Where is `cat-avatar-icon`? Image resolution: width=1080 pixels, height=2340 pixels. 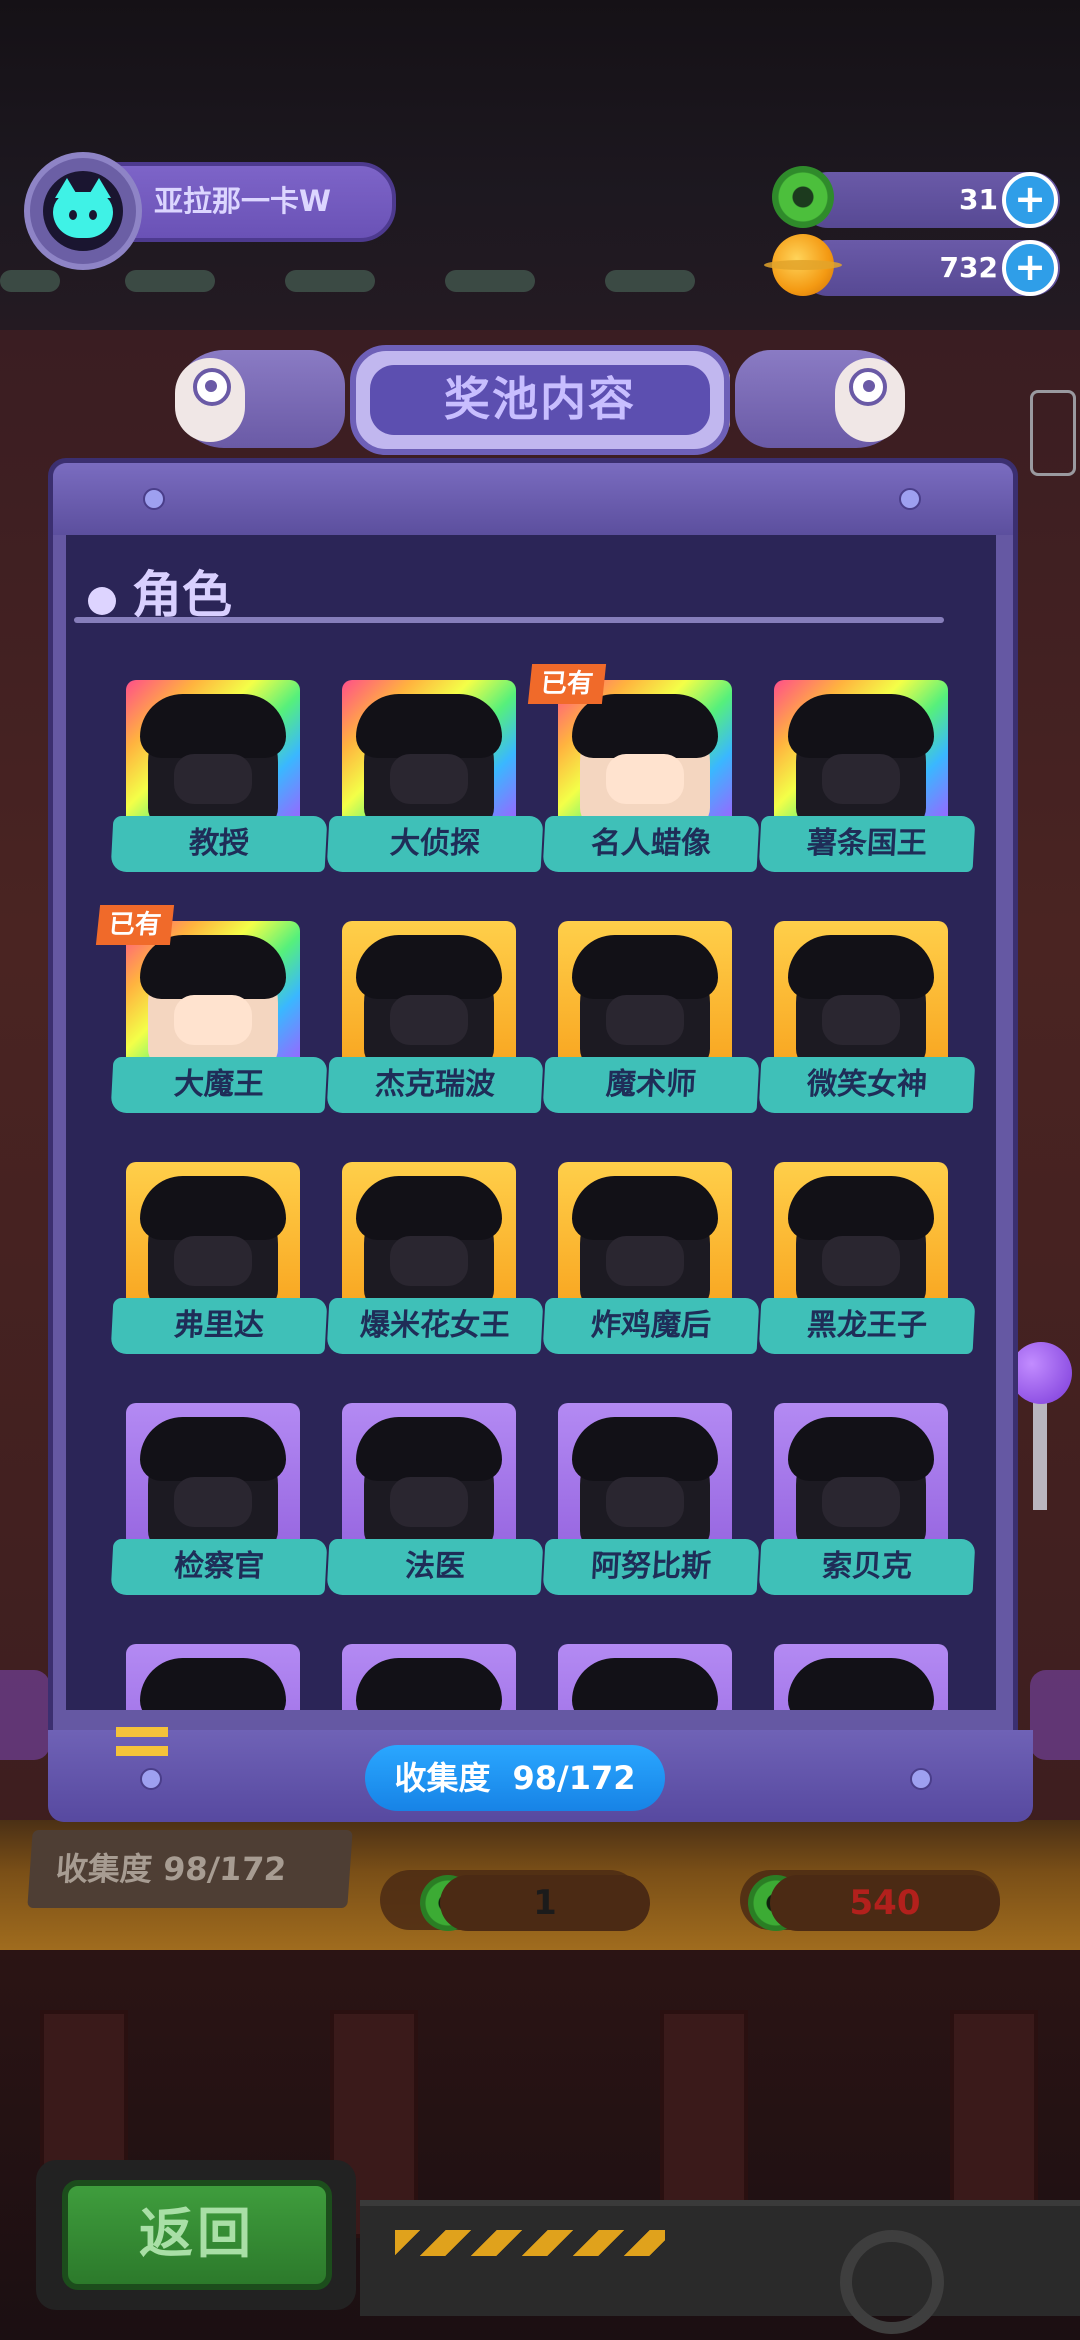
cat-avatar-icon is located at coordinates (83, 208).